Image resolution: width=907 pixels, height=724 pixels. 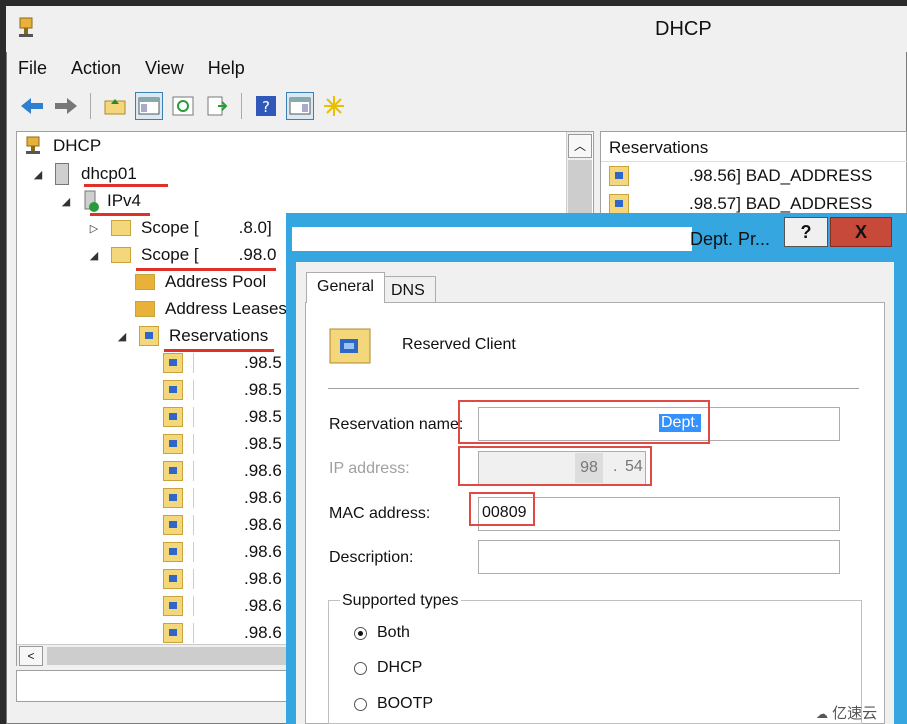 What do you see at coordinates (393, 704) in the screenshot?
I see `radio-bootp: BOOTP` at bounding box center [393, 704].